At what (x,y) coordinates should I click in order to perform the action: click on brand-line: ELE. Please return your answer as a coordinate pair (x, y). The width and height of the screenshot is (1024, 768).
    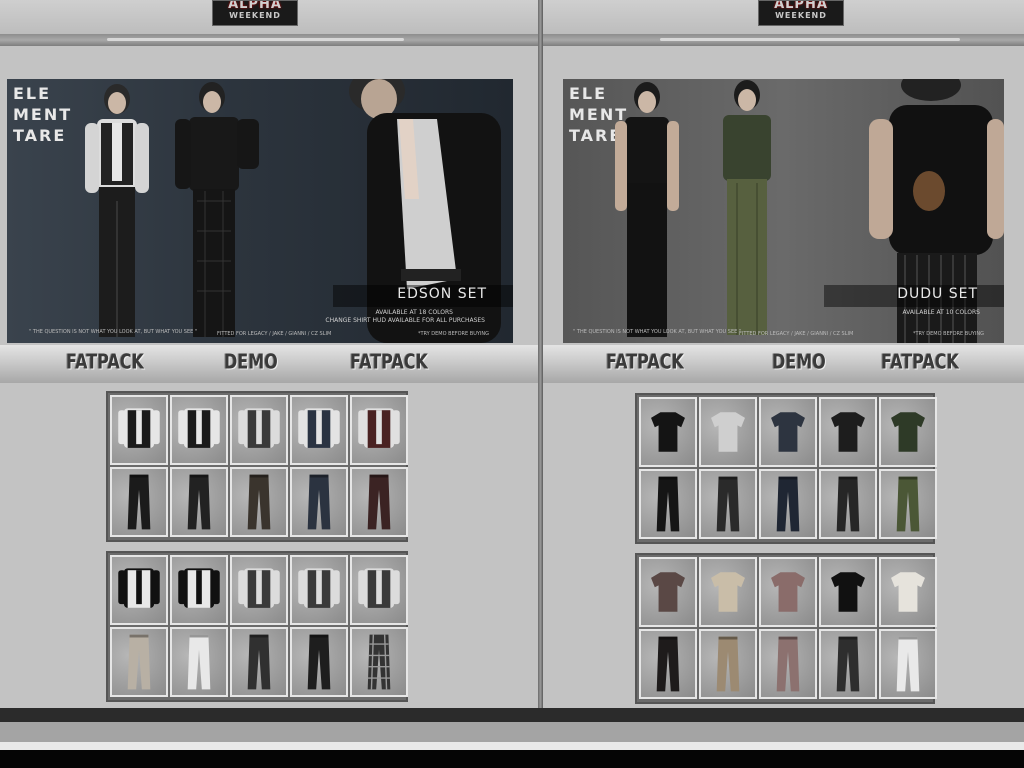
    Looking at the image, I should click on (32, 93).